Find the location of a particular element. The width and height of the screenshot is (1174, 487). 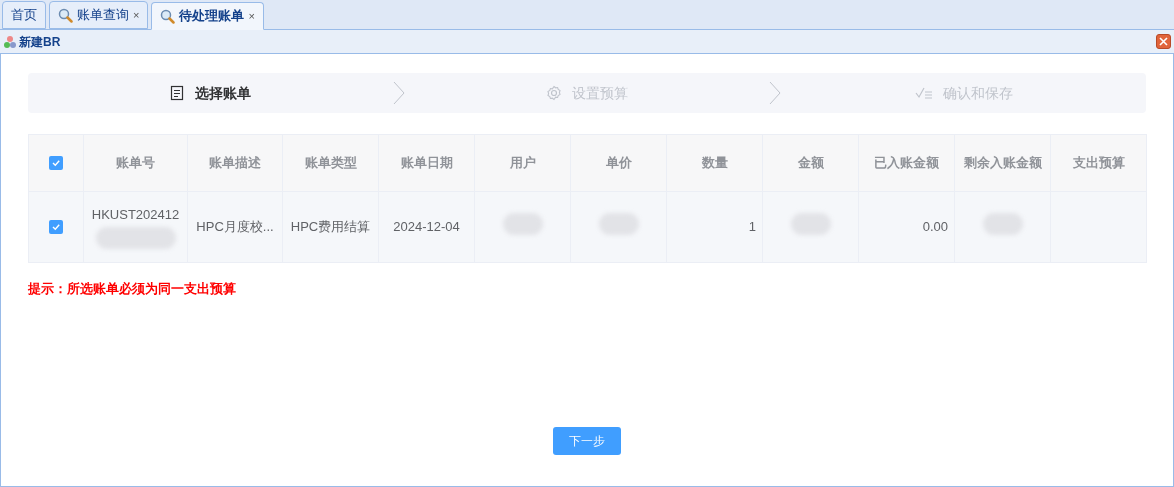

column-header: 账单类型 is located at coordinates (330, 163).